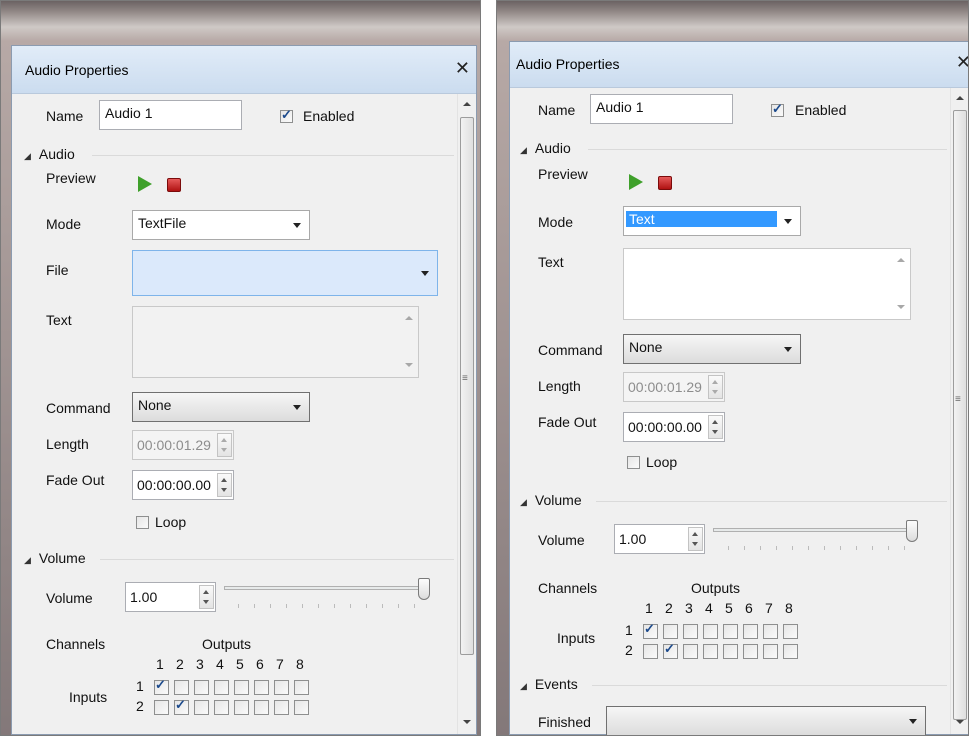  I want to click on file-label: File, so click(57, 270).